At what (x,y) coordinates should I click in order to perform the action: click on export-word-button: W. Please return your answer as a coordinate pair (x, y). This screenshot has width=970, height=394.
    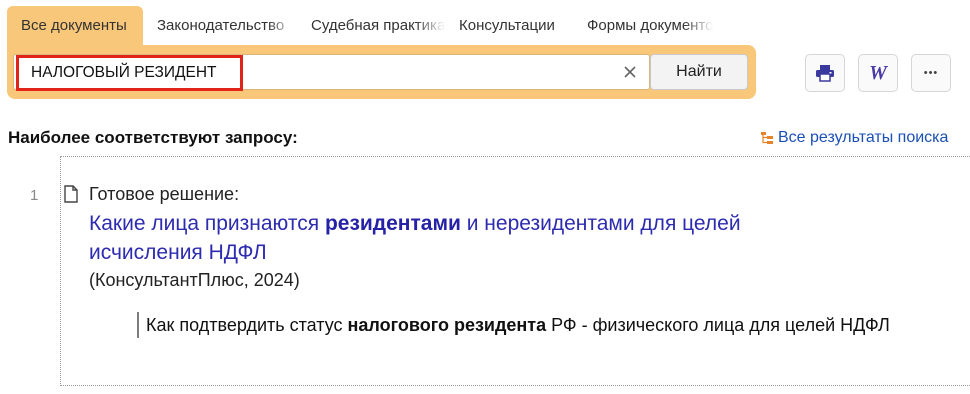
    Looking at the image, I should click on (878, 73).